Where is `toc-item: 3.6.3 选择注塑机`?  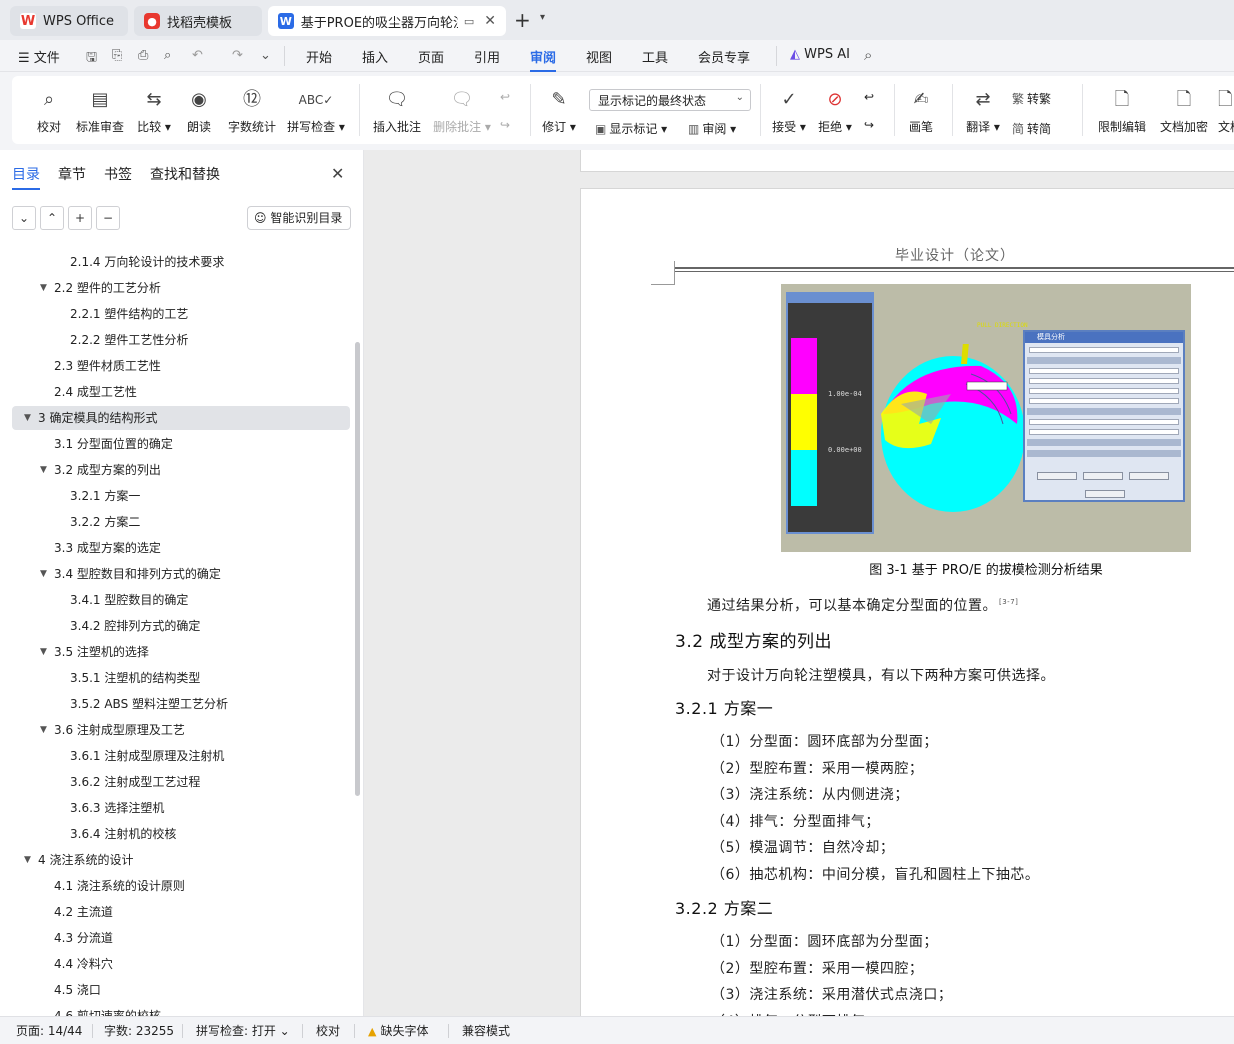
toc-item: 3.6.3 选择注塑机 is located at coordinates (181, 808).